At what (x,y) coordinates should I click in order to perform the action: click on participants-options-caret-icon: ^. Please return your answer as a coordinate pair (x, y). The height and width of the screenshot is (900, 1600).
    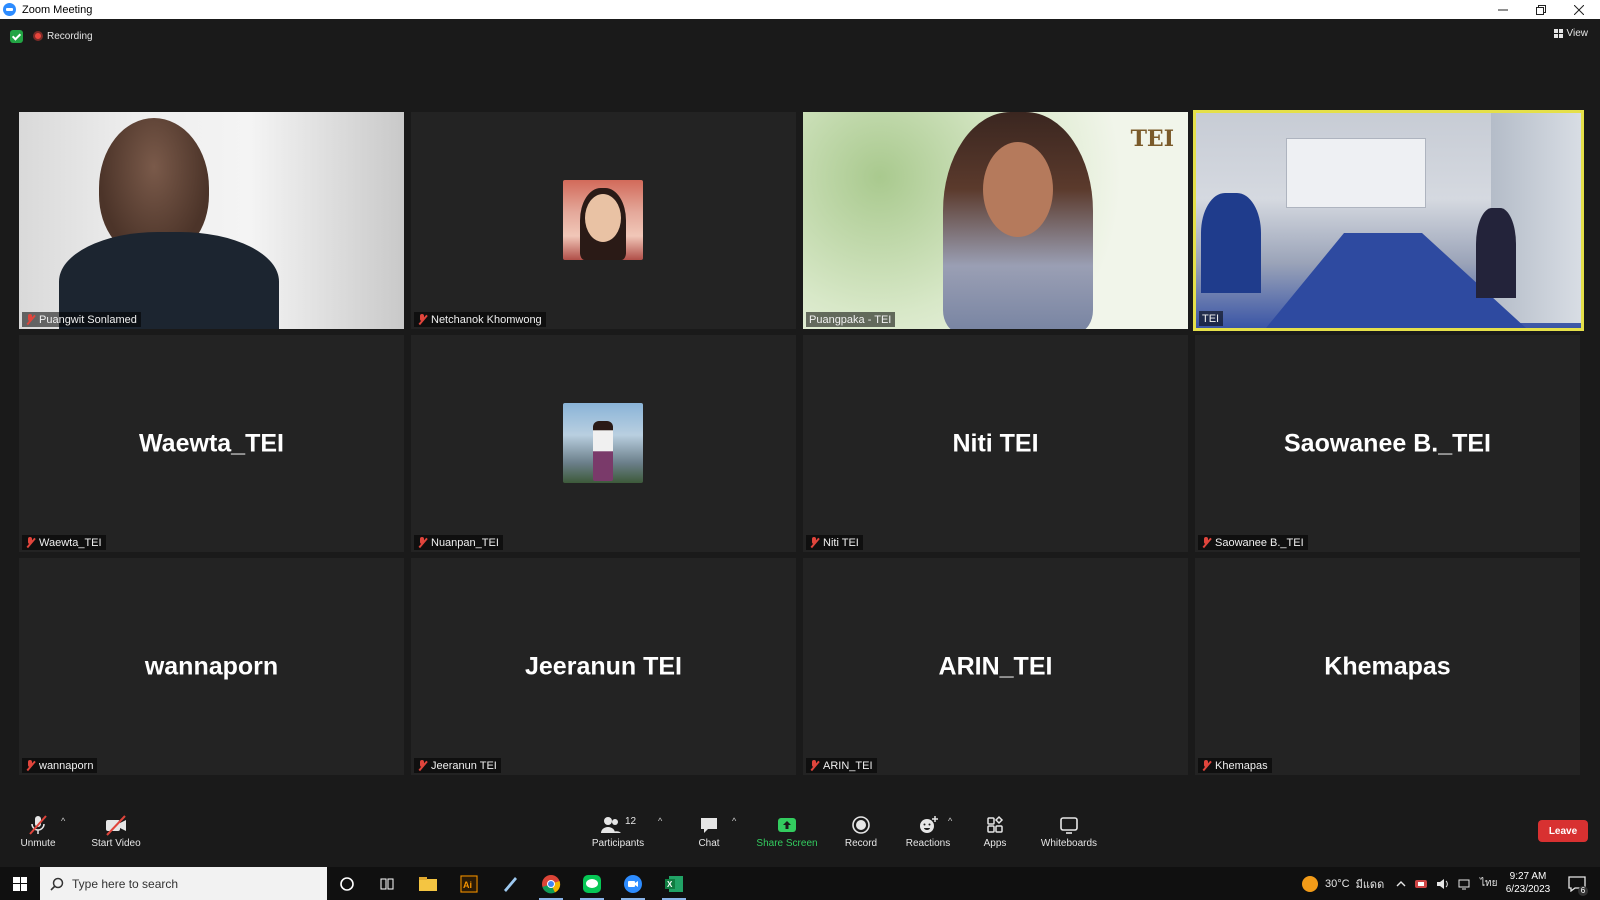
    Looking at the image, I should click on (660, 821).